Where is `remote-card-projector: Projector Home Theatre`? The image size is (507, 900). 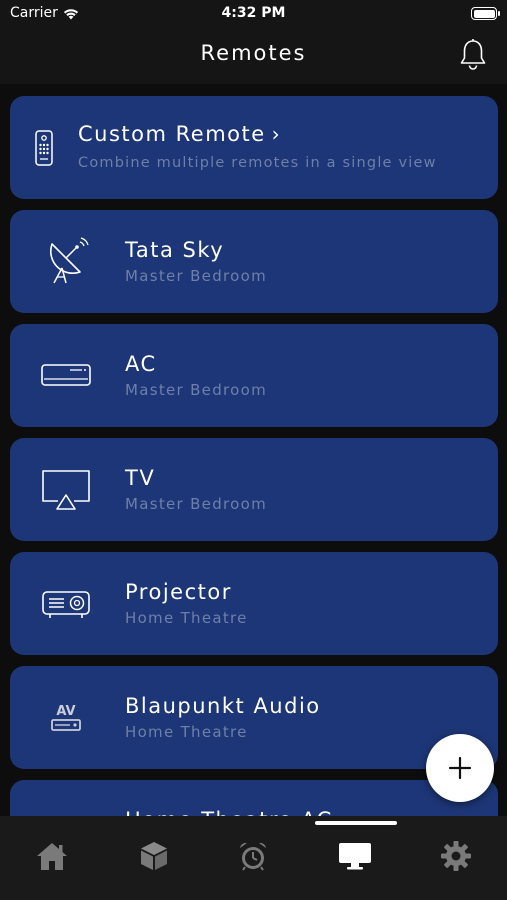 remote-card-projector: Projector Home Theatre is located at coordinates (254, 603).